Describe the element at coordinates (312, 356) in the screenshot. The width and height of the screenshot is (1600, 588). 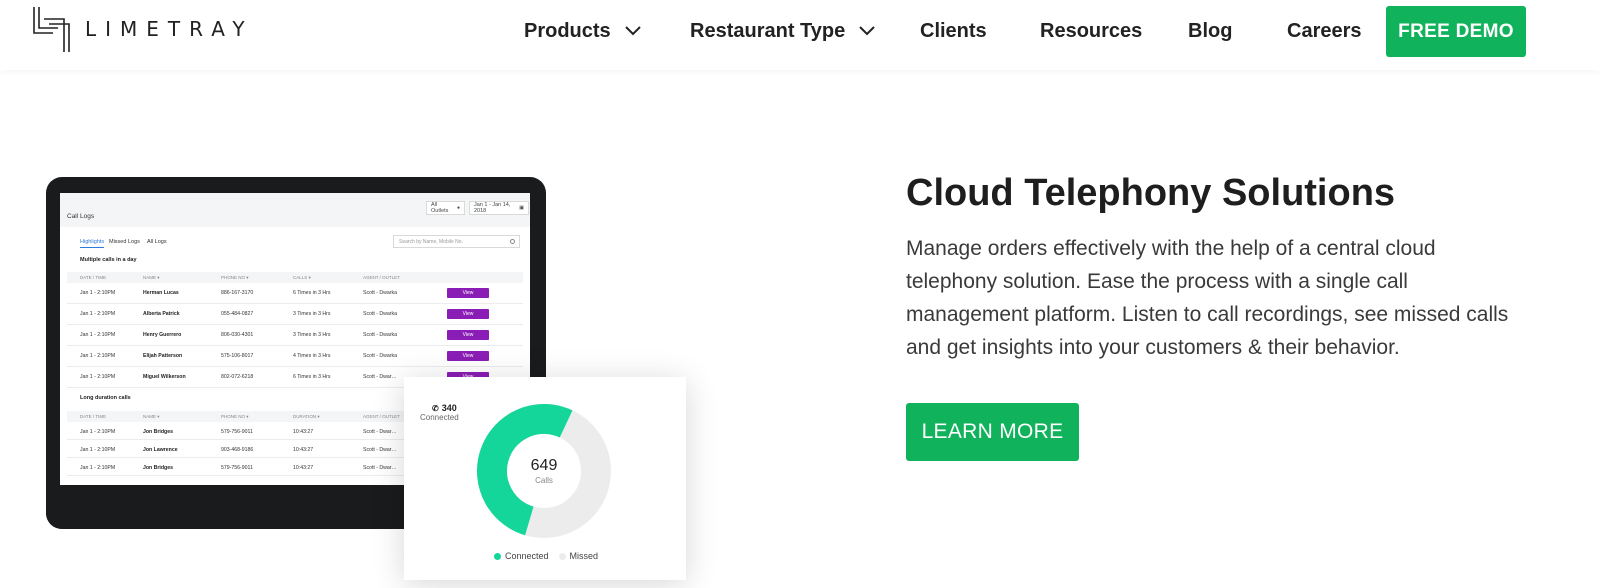
I see `cell-calls: 4 Times in 3 Hrs` at that location.